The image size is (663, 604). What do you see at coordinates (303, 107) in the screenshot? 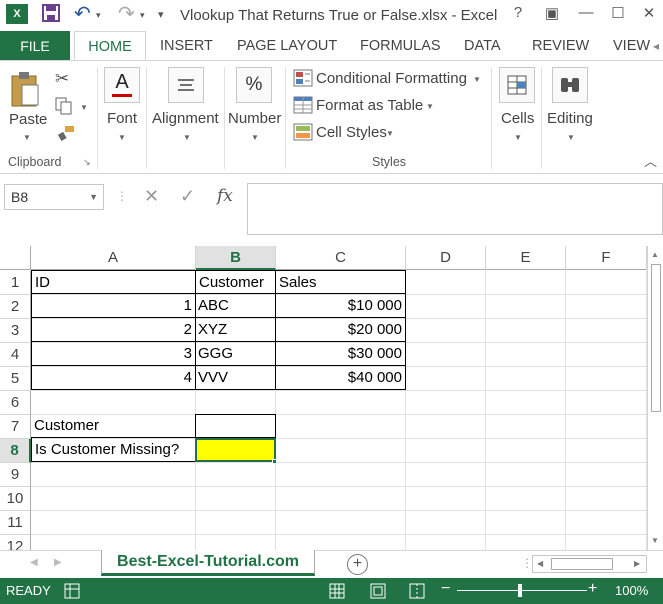
I see `format-as-table-icon` at bounding box center [303, 107].